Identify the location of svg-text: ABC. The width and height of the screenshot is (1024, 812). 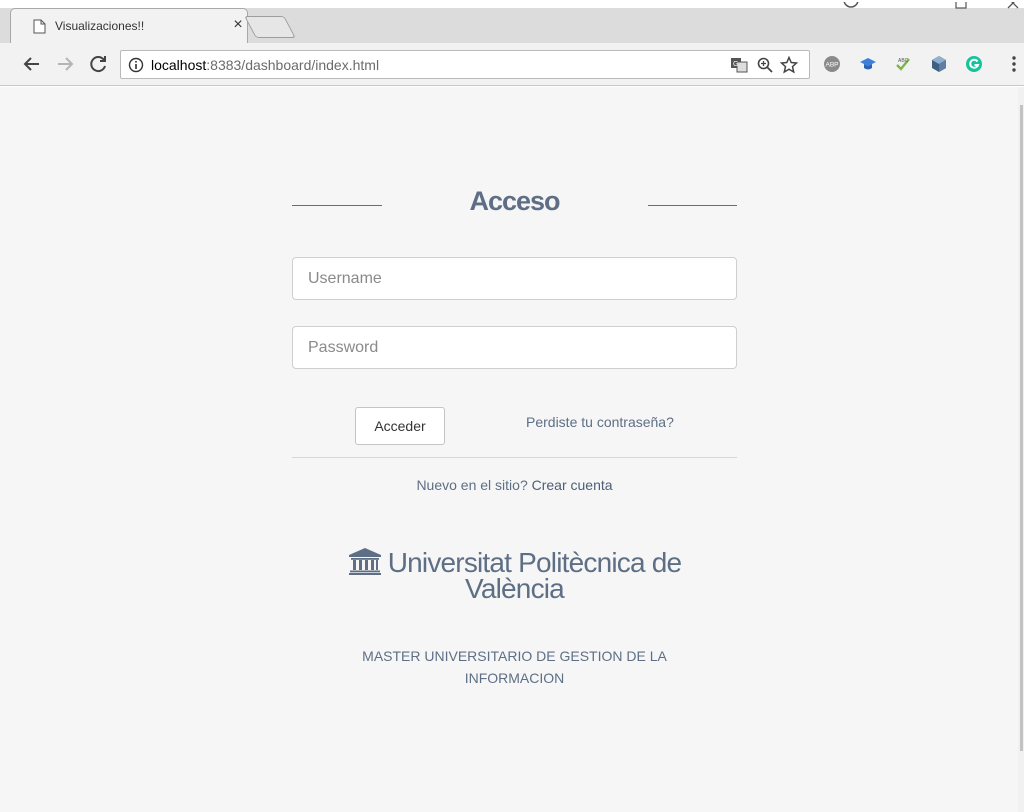
(903, 61).